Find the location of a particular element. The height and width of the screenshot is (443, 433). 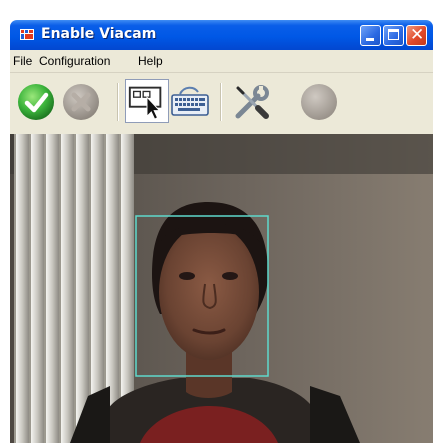

onscreen-keyboard-icon is located at coordinates (190, 102).